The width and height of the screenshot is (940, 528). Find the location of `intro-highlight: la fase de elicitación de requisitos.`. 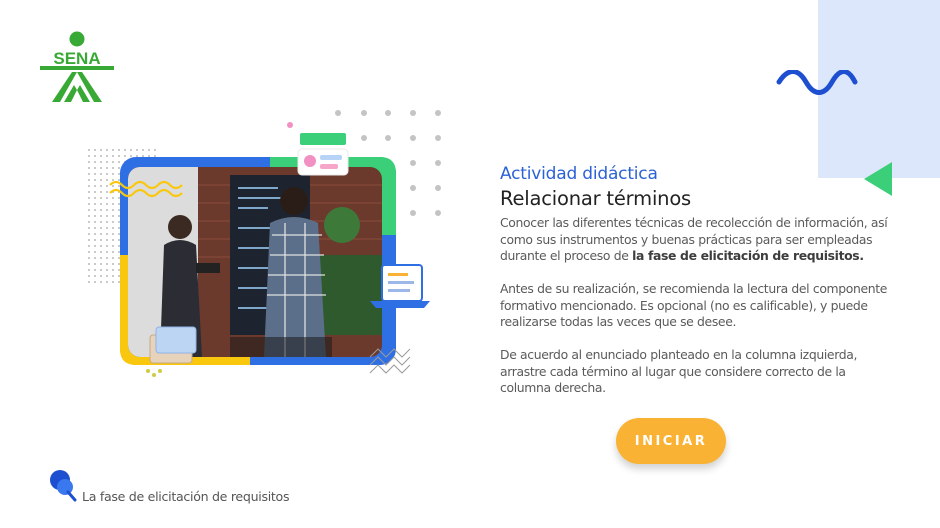

intro-highlight: la fase de elicitación de requisitos. is located at coordinates (748, 256).